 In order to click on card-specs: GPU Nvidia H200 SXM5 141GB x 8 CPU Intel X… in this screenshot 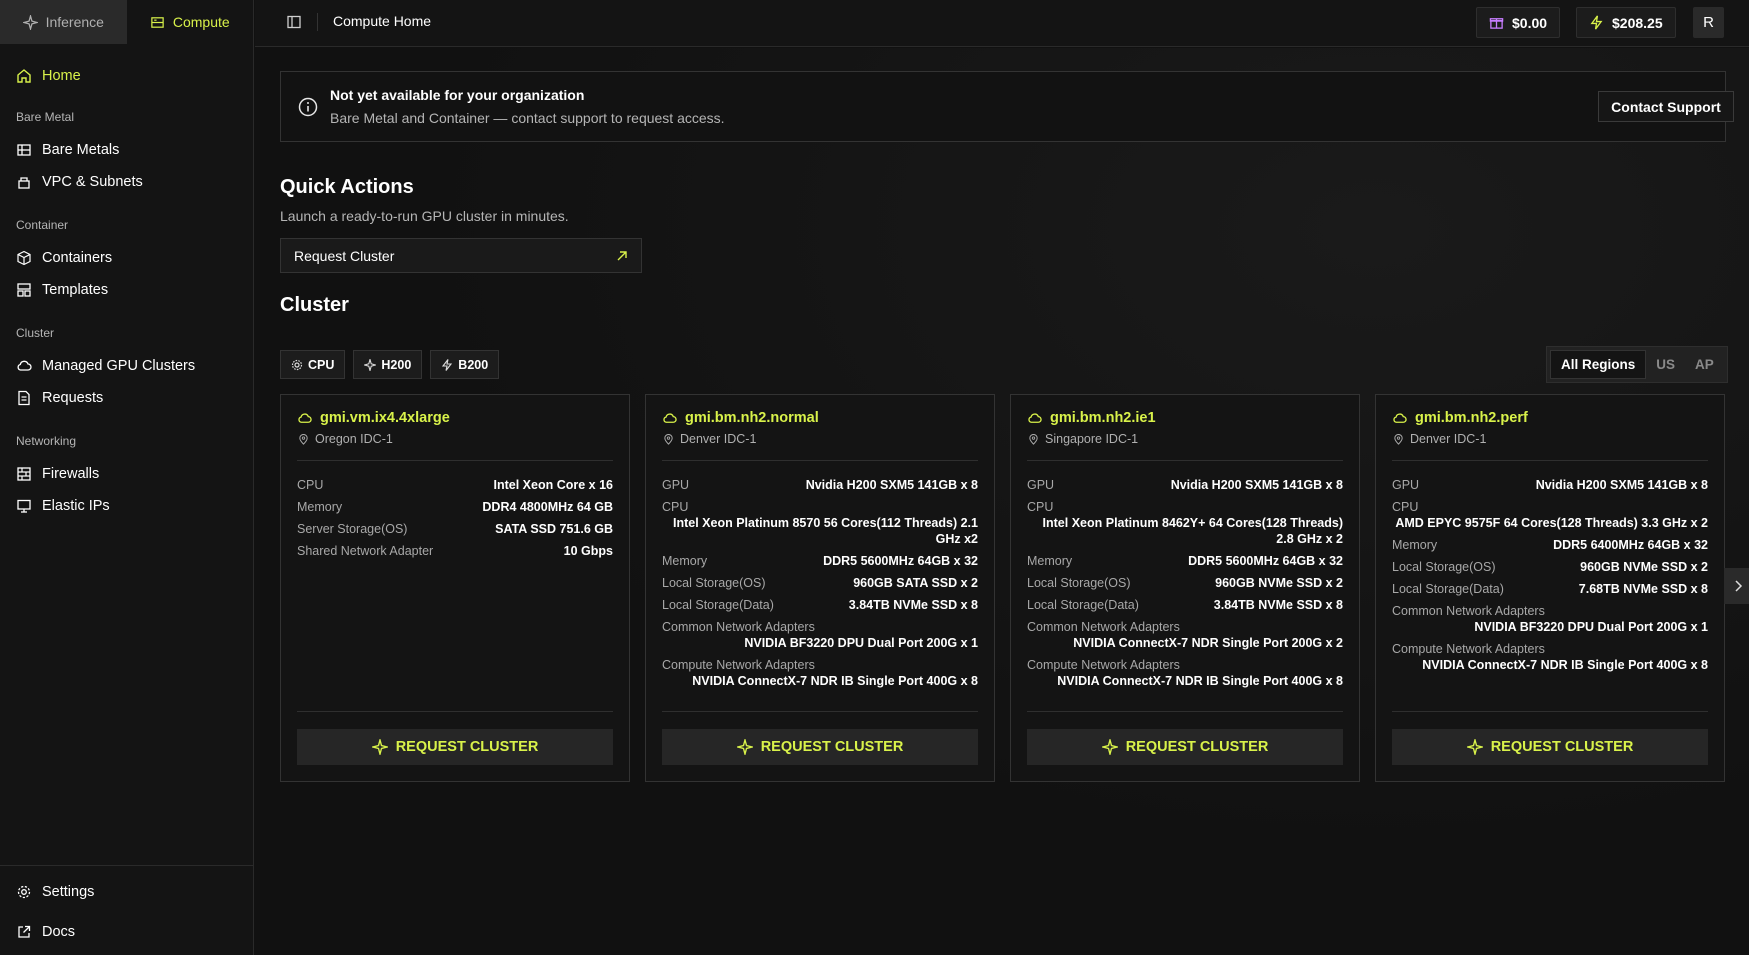, I will do `click(1185, 587)`.